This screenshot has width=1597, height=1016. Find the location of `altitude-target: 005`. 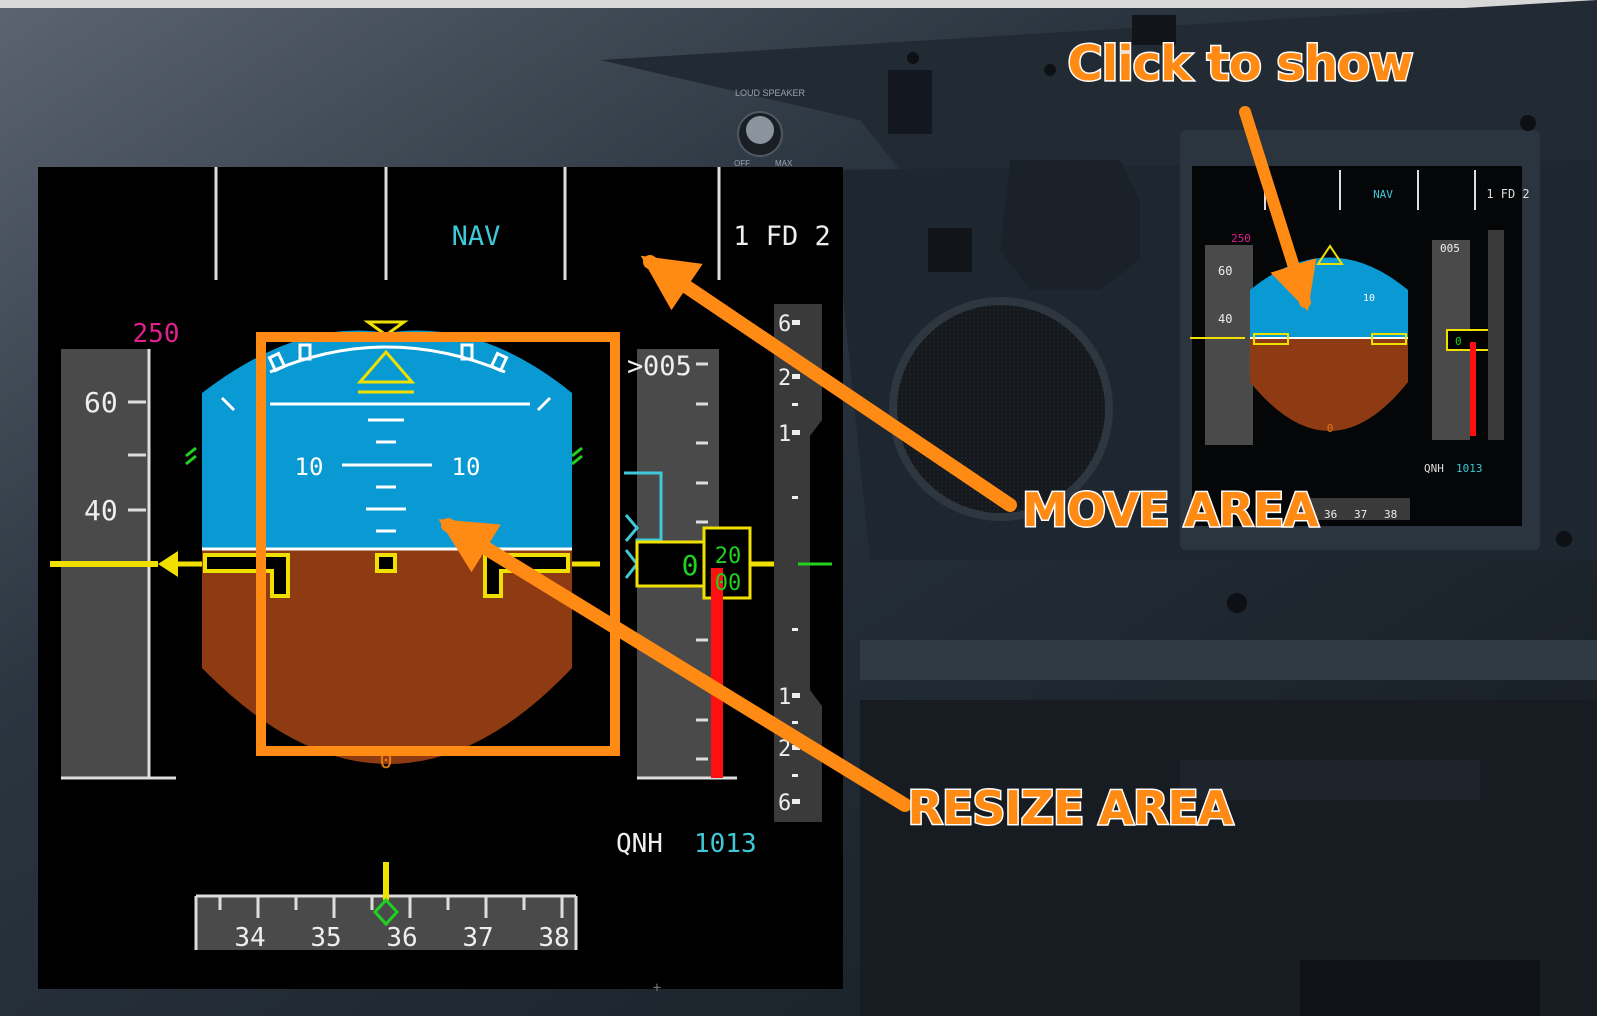

altitude-target: 005 is located at coordinates (667, 366).